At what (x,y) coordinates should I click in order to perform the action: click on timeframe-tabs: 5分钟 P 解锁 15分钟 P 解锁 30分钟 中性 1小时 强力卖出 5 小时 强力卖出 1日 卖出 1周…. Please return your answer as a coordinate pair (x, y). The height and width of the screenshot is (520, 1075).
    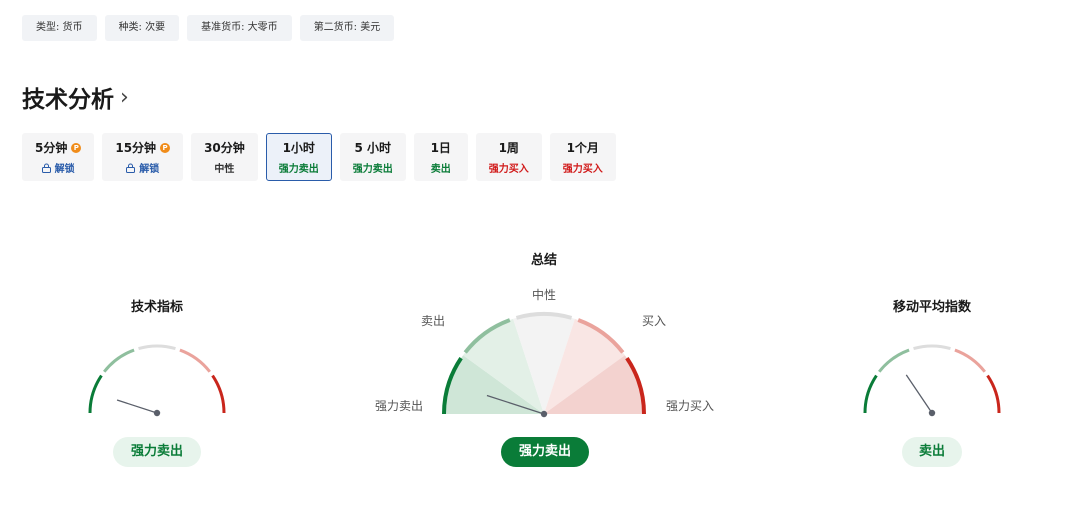
    Looking at the image, I should click on (319, 157).